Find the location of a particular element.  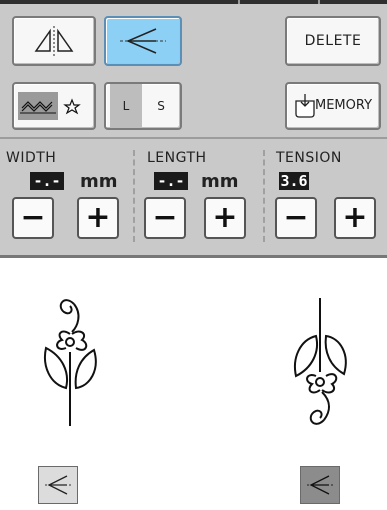

size-button: L S is located at coordinates (143, 106).